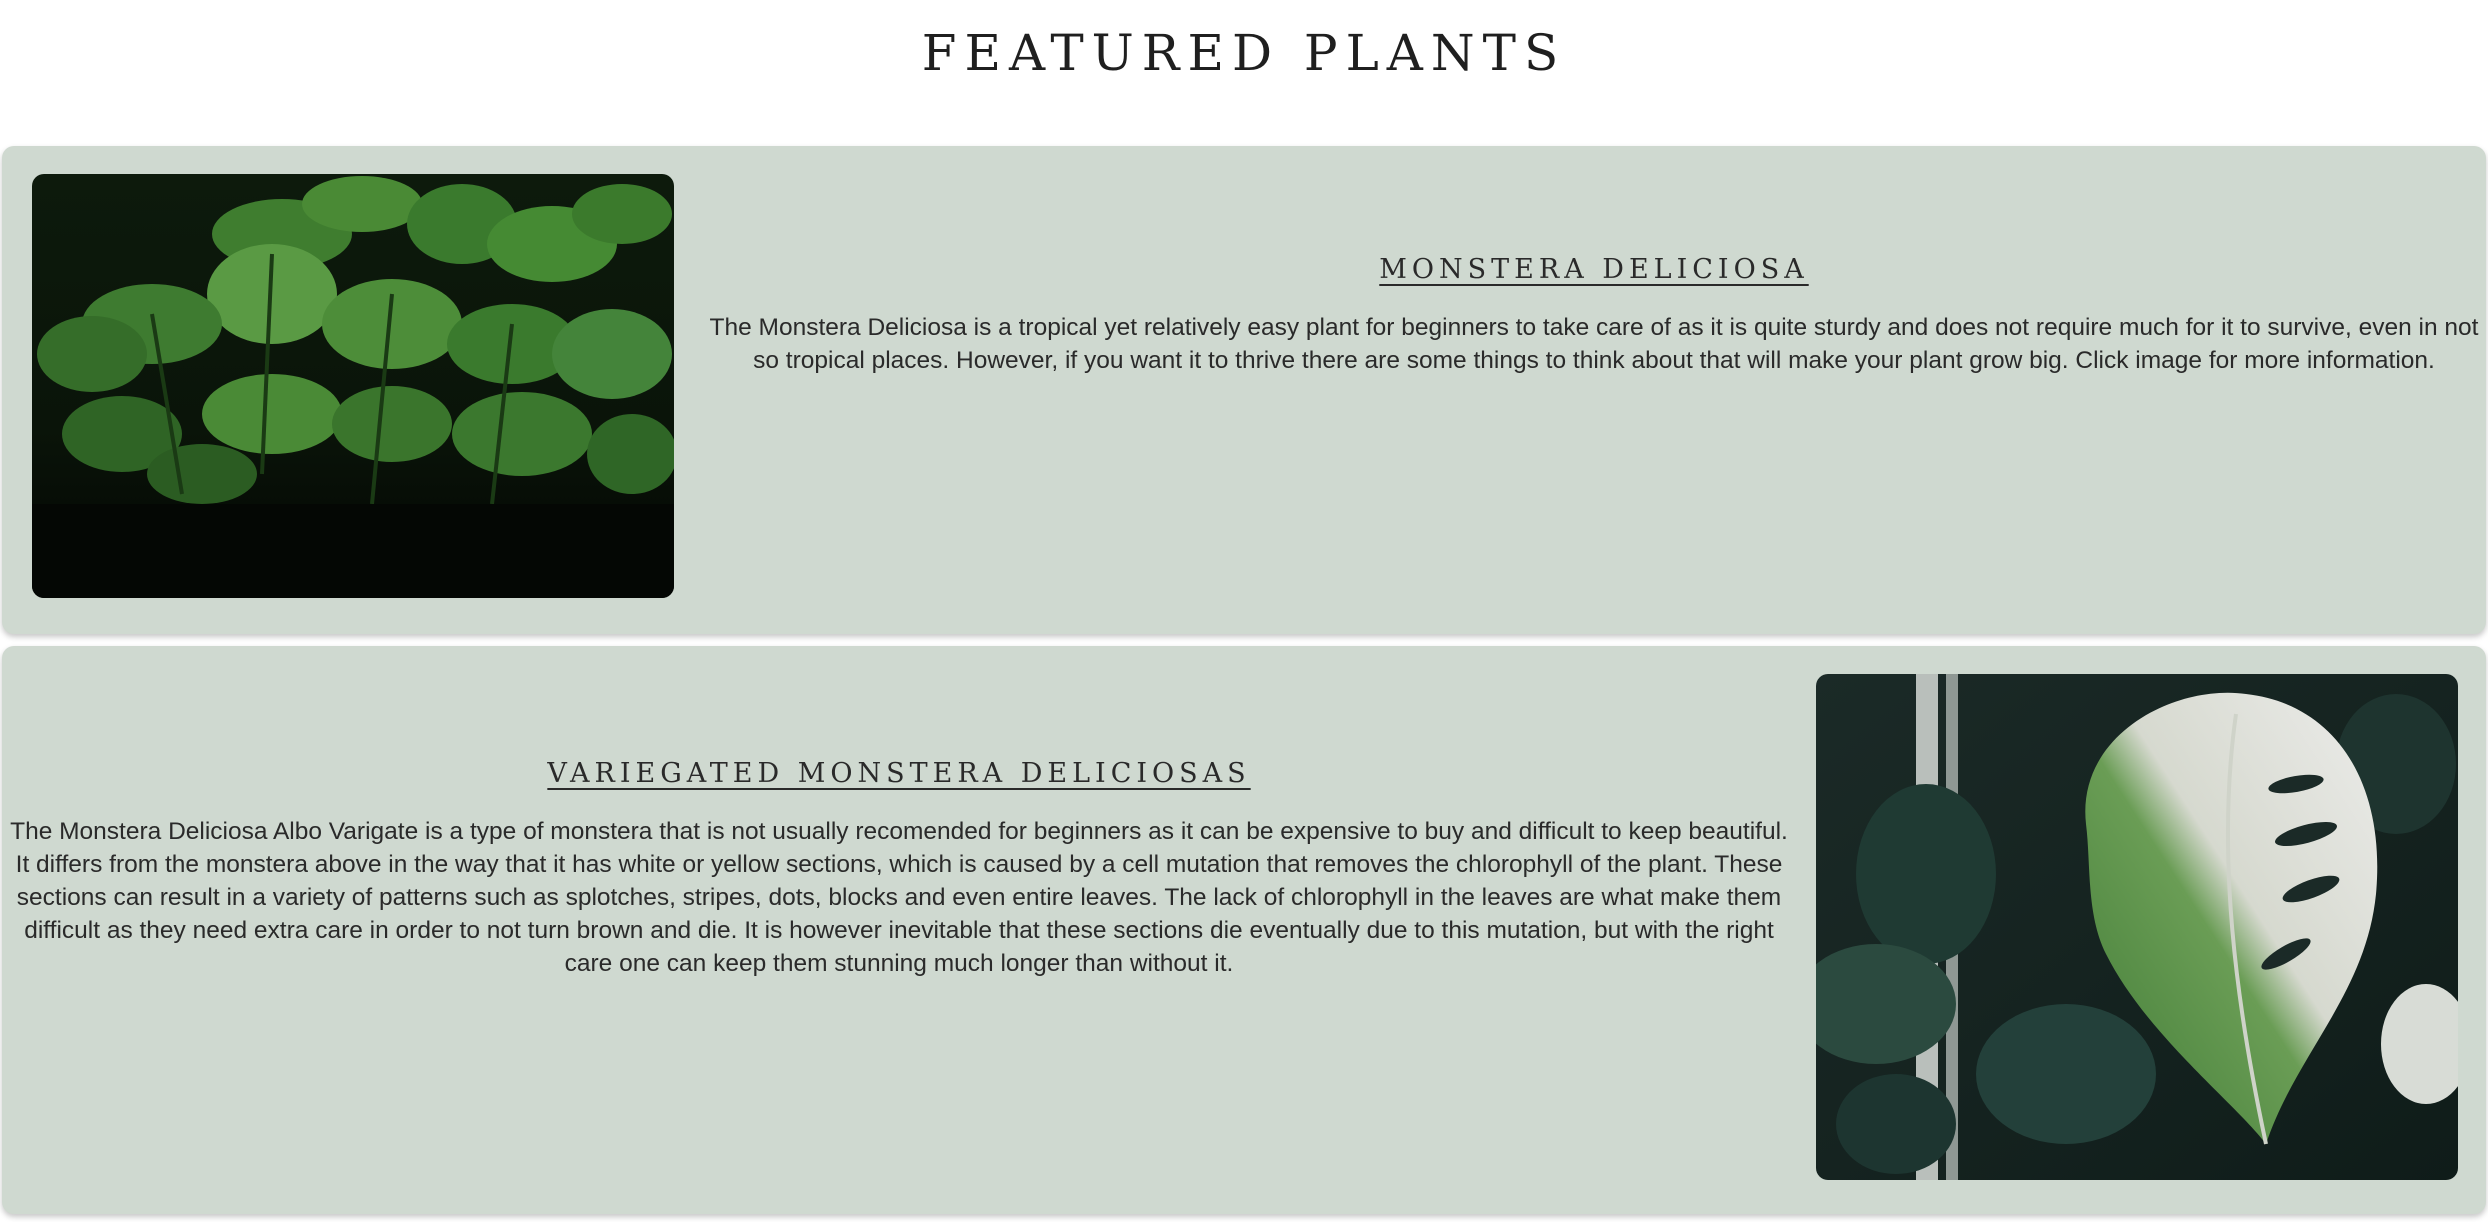 This screenshot has height=1222, width=2488. I want to click on variegated-monstera-image, so click(2137, 927).